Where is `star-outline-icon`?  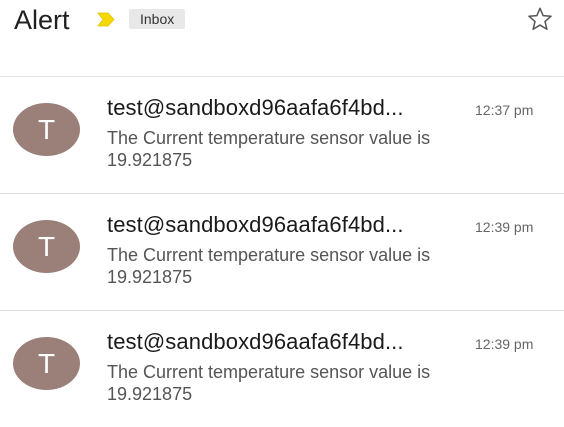
star-outline-icon is located at coordinates (540, 19).